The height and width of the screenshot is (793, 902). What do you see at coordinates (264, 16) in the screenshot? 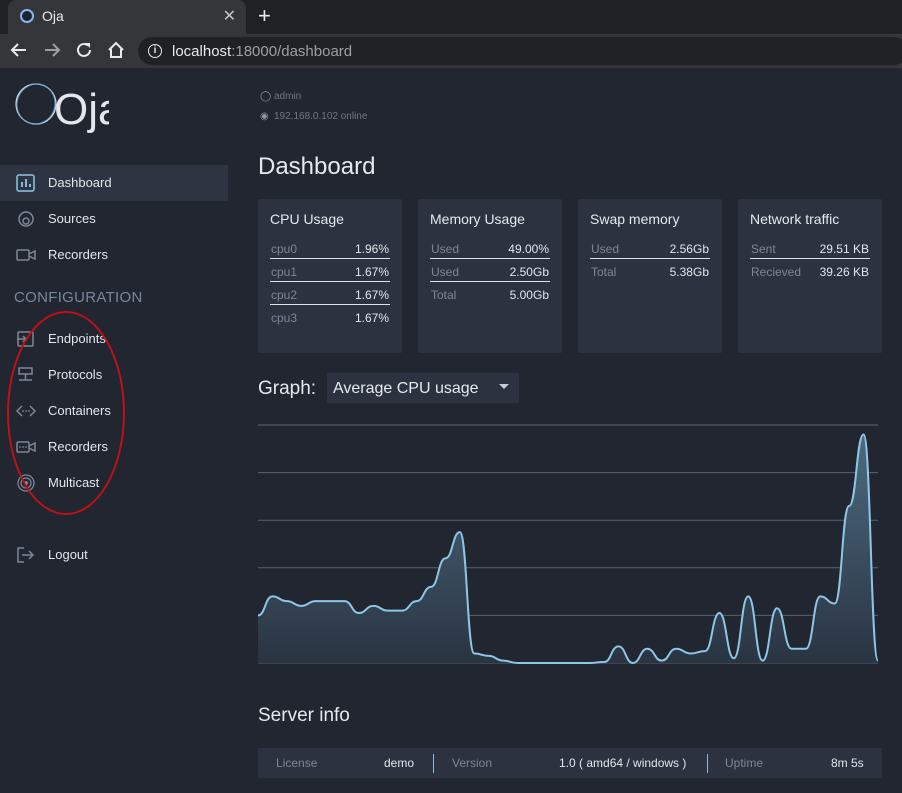
I see `new-tab-button: +` at bounding box center [264, 16].